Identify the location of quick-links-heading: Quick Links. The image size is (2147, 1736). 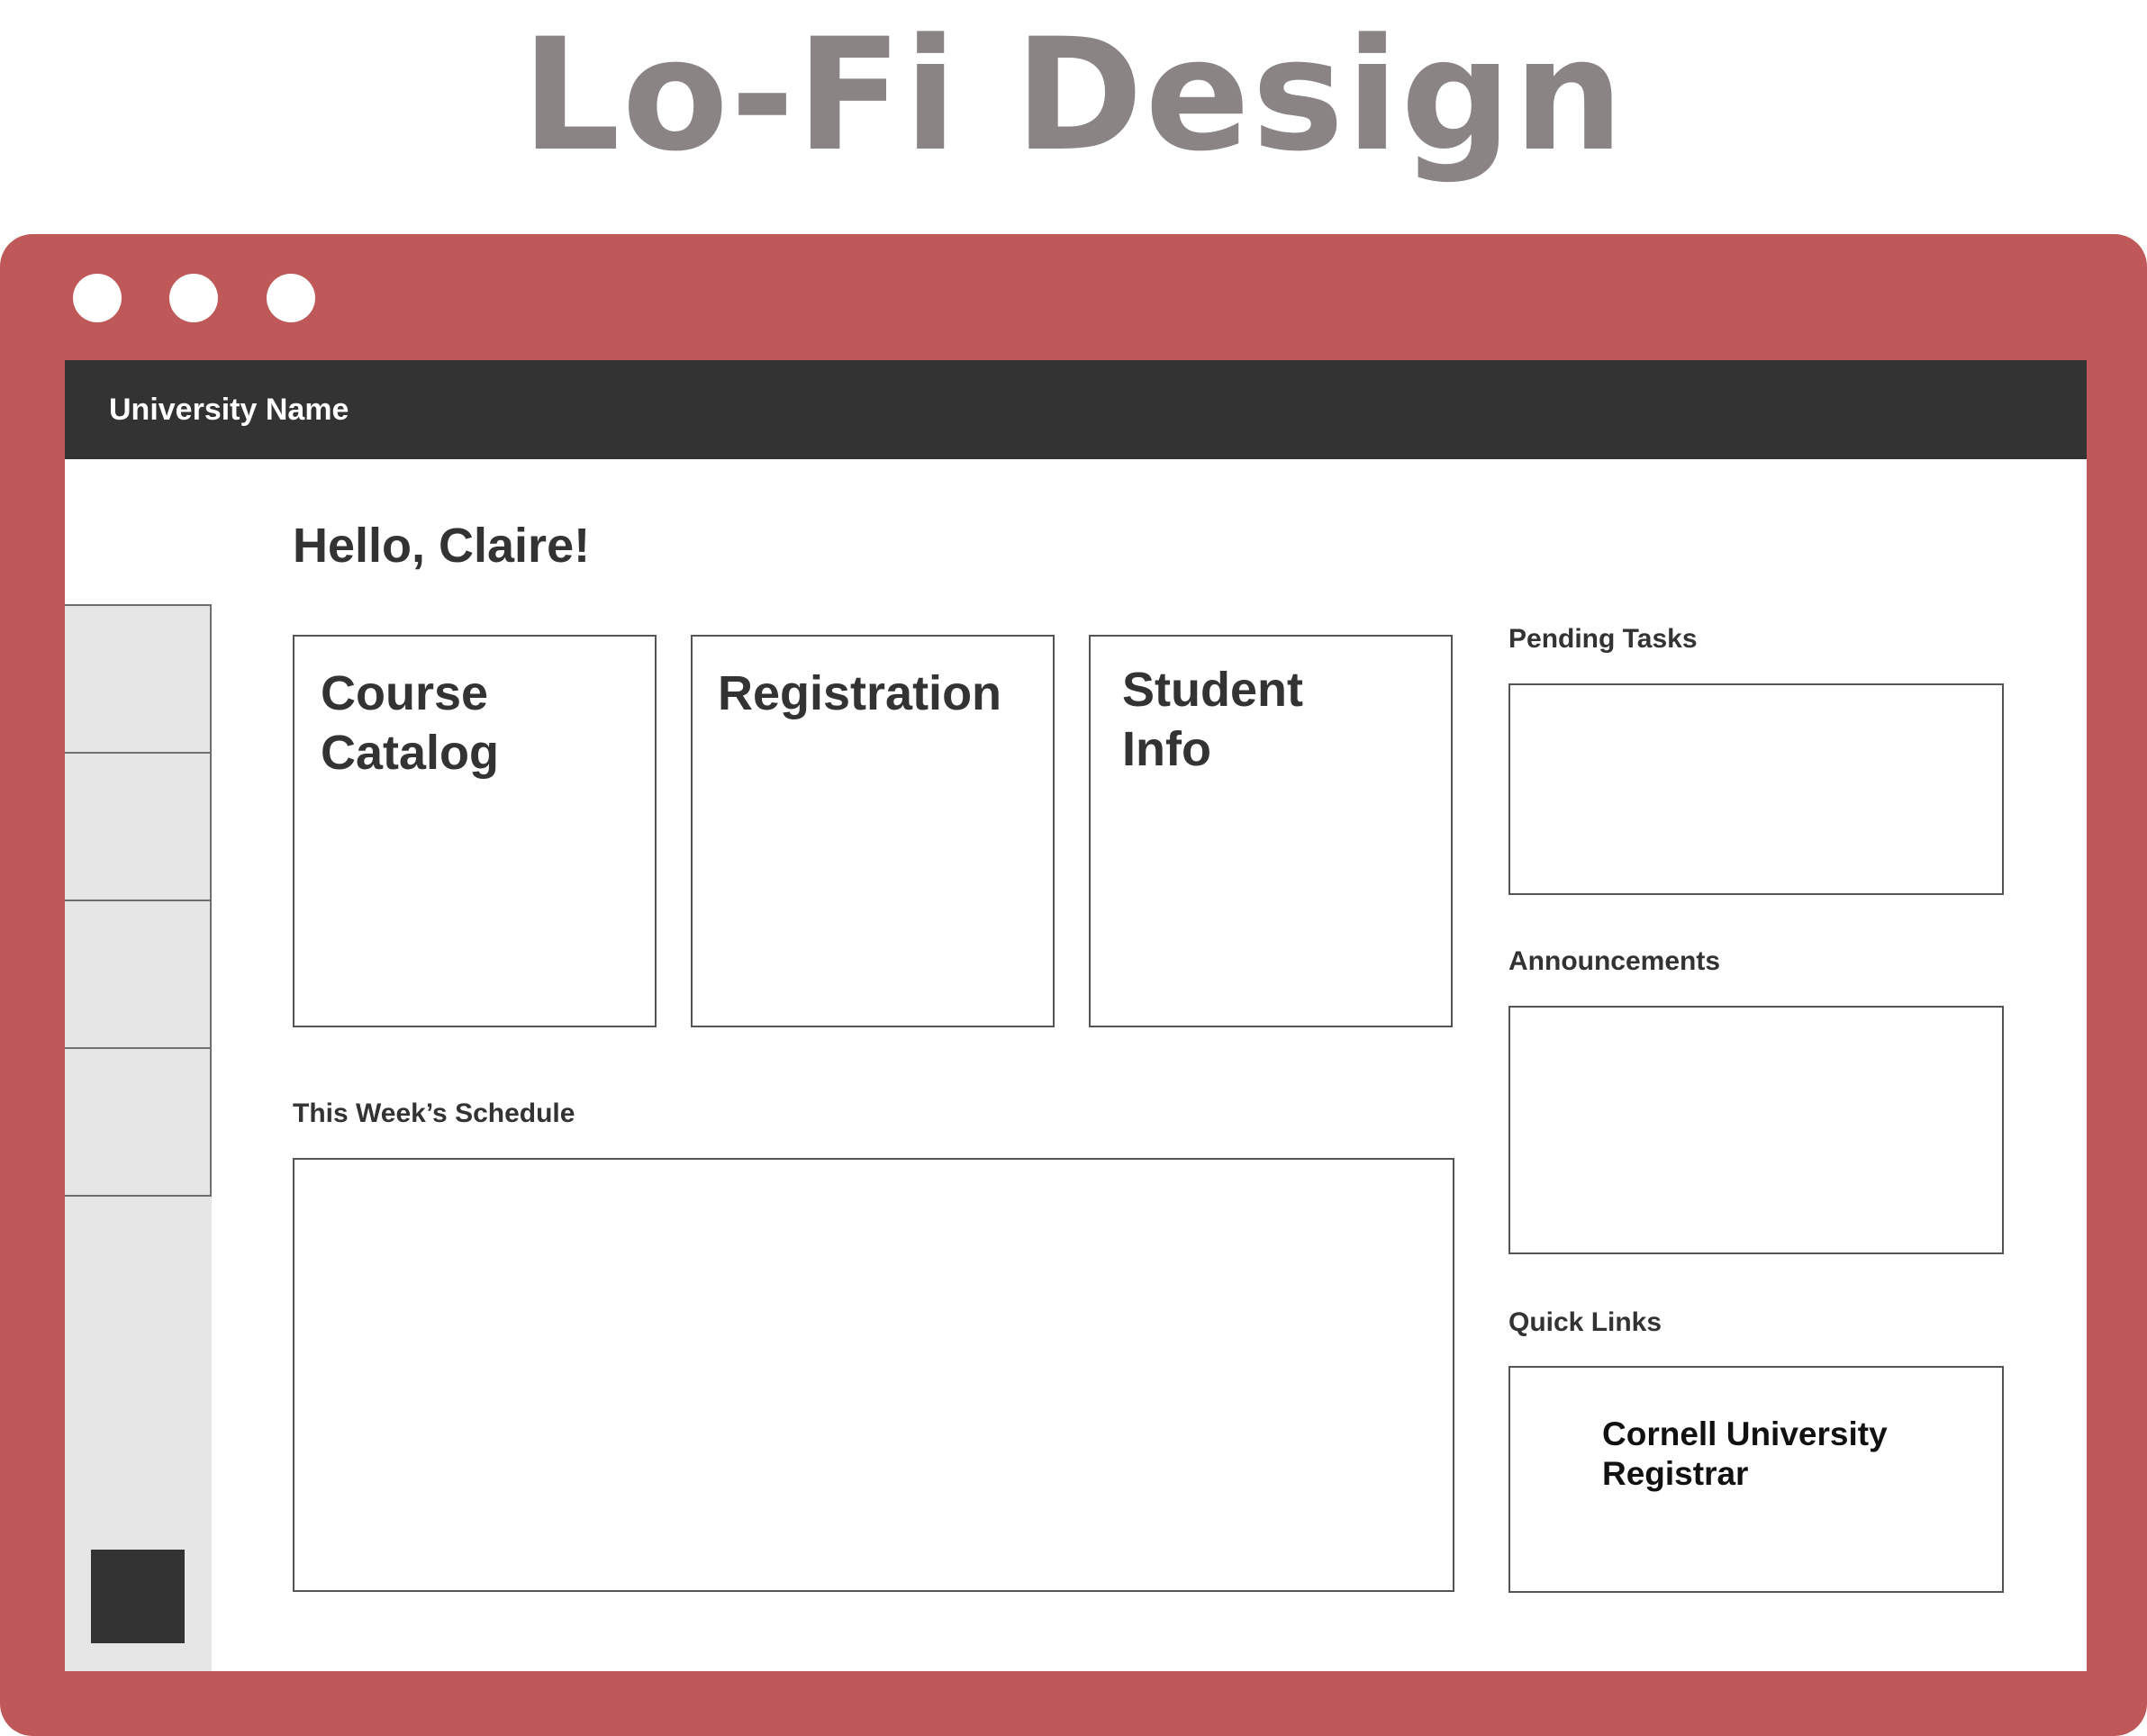
(1585, 1322).